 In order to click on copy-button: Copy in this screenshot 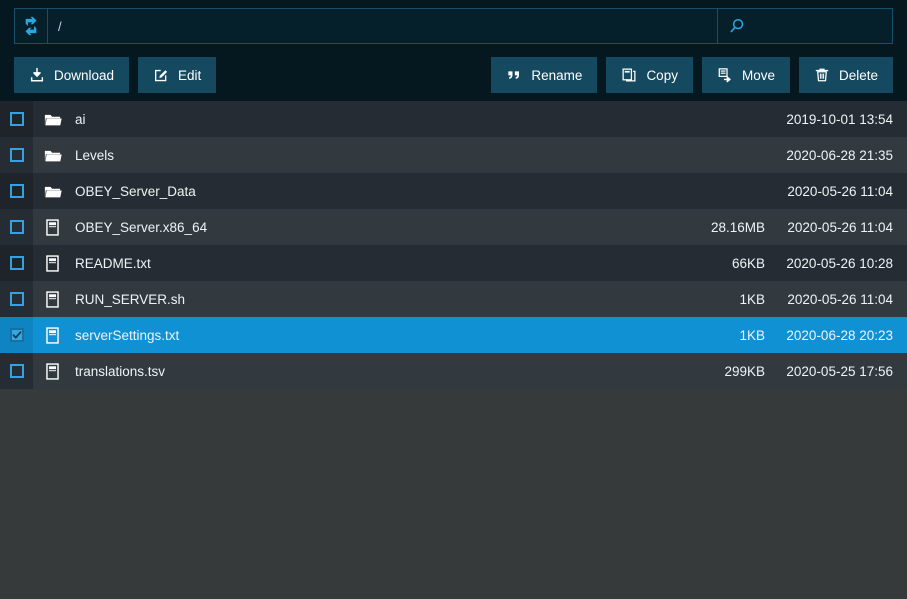, I will do `click(649, 75)`.